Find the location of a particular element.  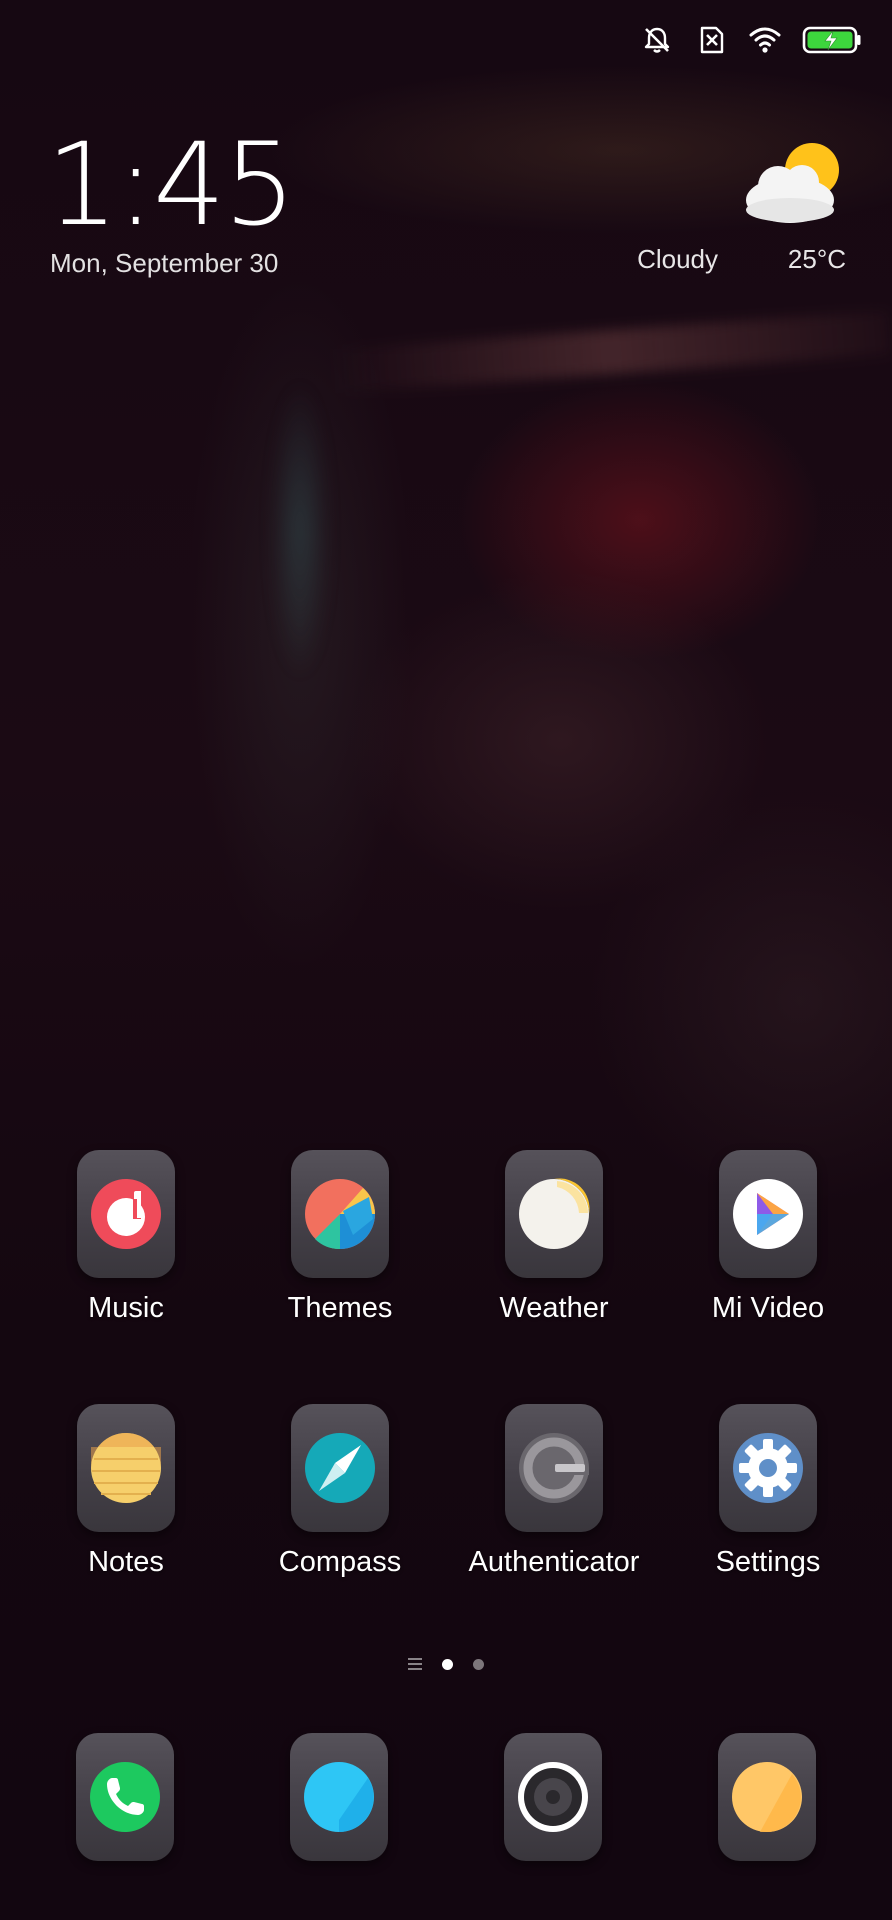

clock-date: Mon, September 30 is located at coordinates (164, 263).